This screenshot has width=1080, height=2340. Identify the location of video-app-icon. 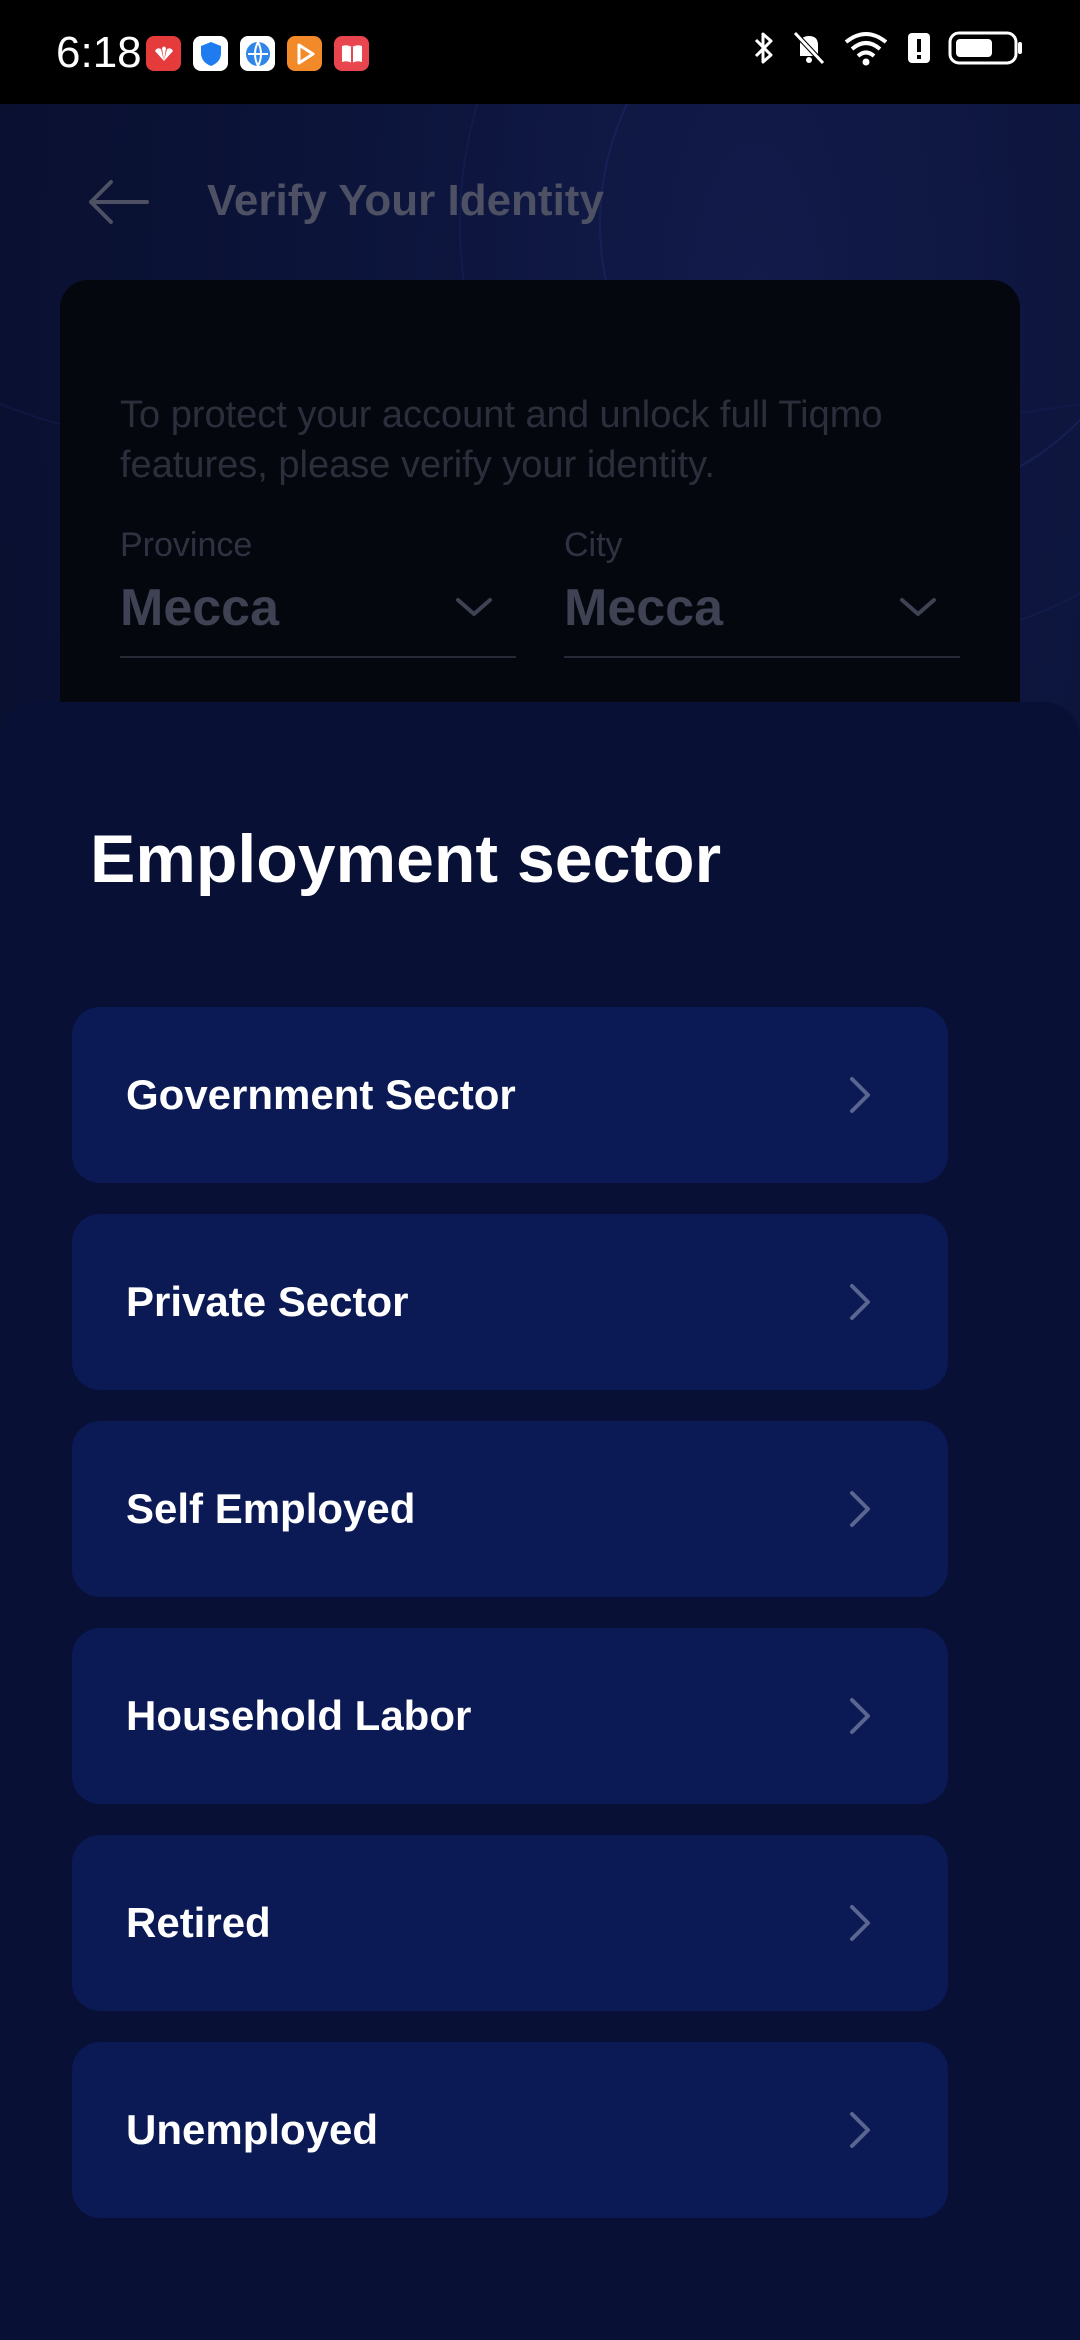
(304, 53).